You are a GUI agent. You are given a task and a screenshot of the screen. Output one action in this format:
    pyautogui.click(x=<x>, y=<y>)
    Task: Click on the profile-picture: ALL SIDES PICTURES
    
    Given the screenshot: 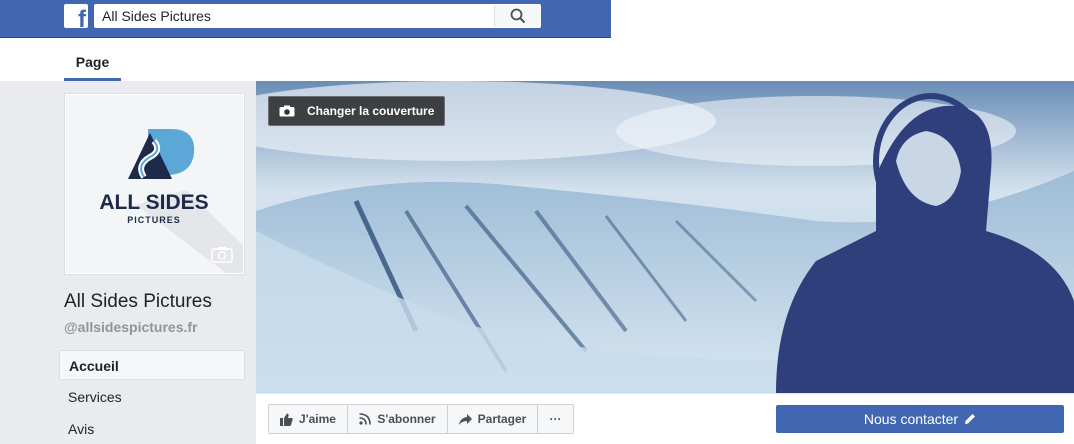 What is the action you would take?
    pyautogui.click(x=154, y=184)
    